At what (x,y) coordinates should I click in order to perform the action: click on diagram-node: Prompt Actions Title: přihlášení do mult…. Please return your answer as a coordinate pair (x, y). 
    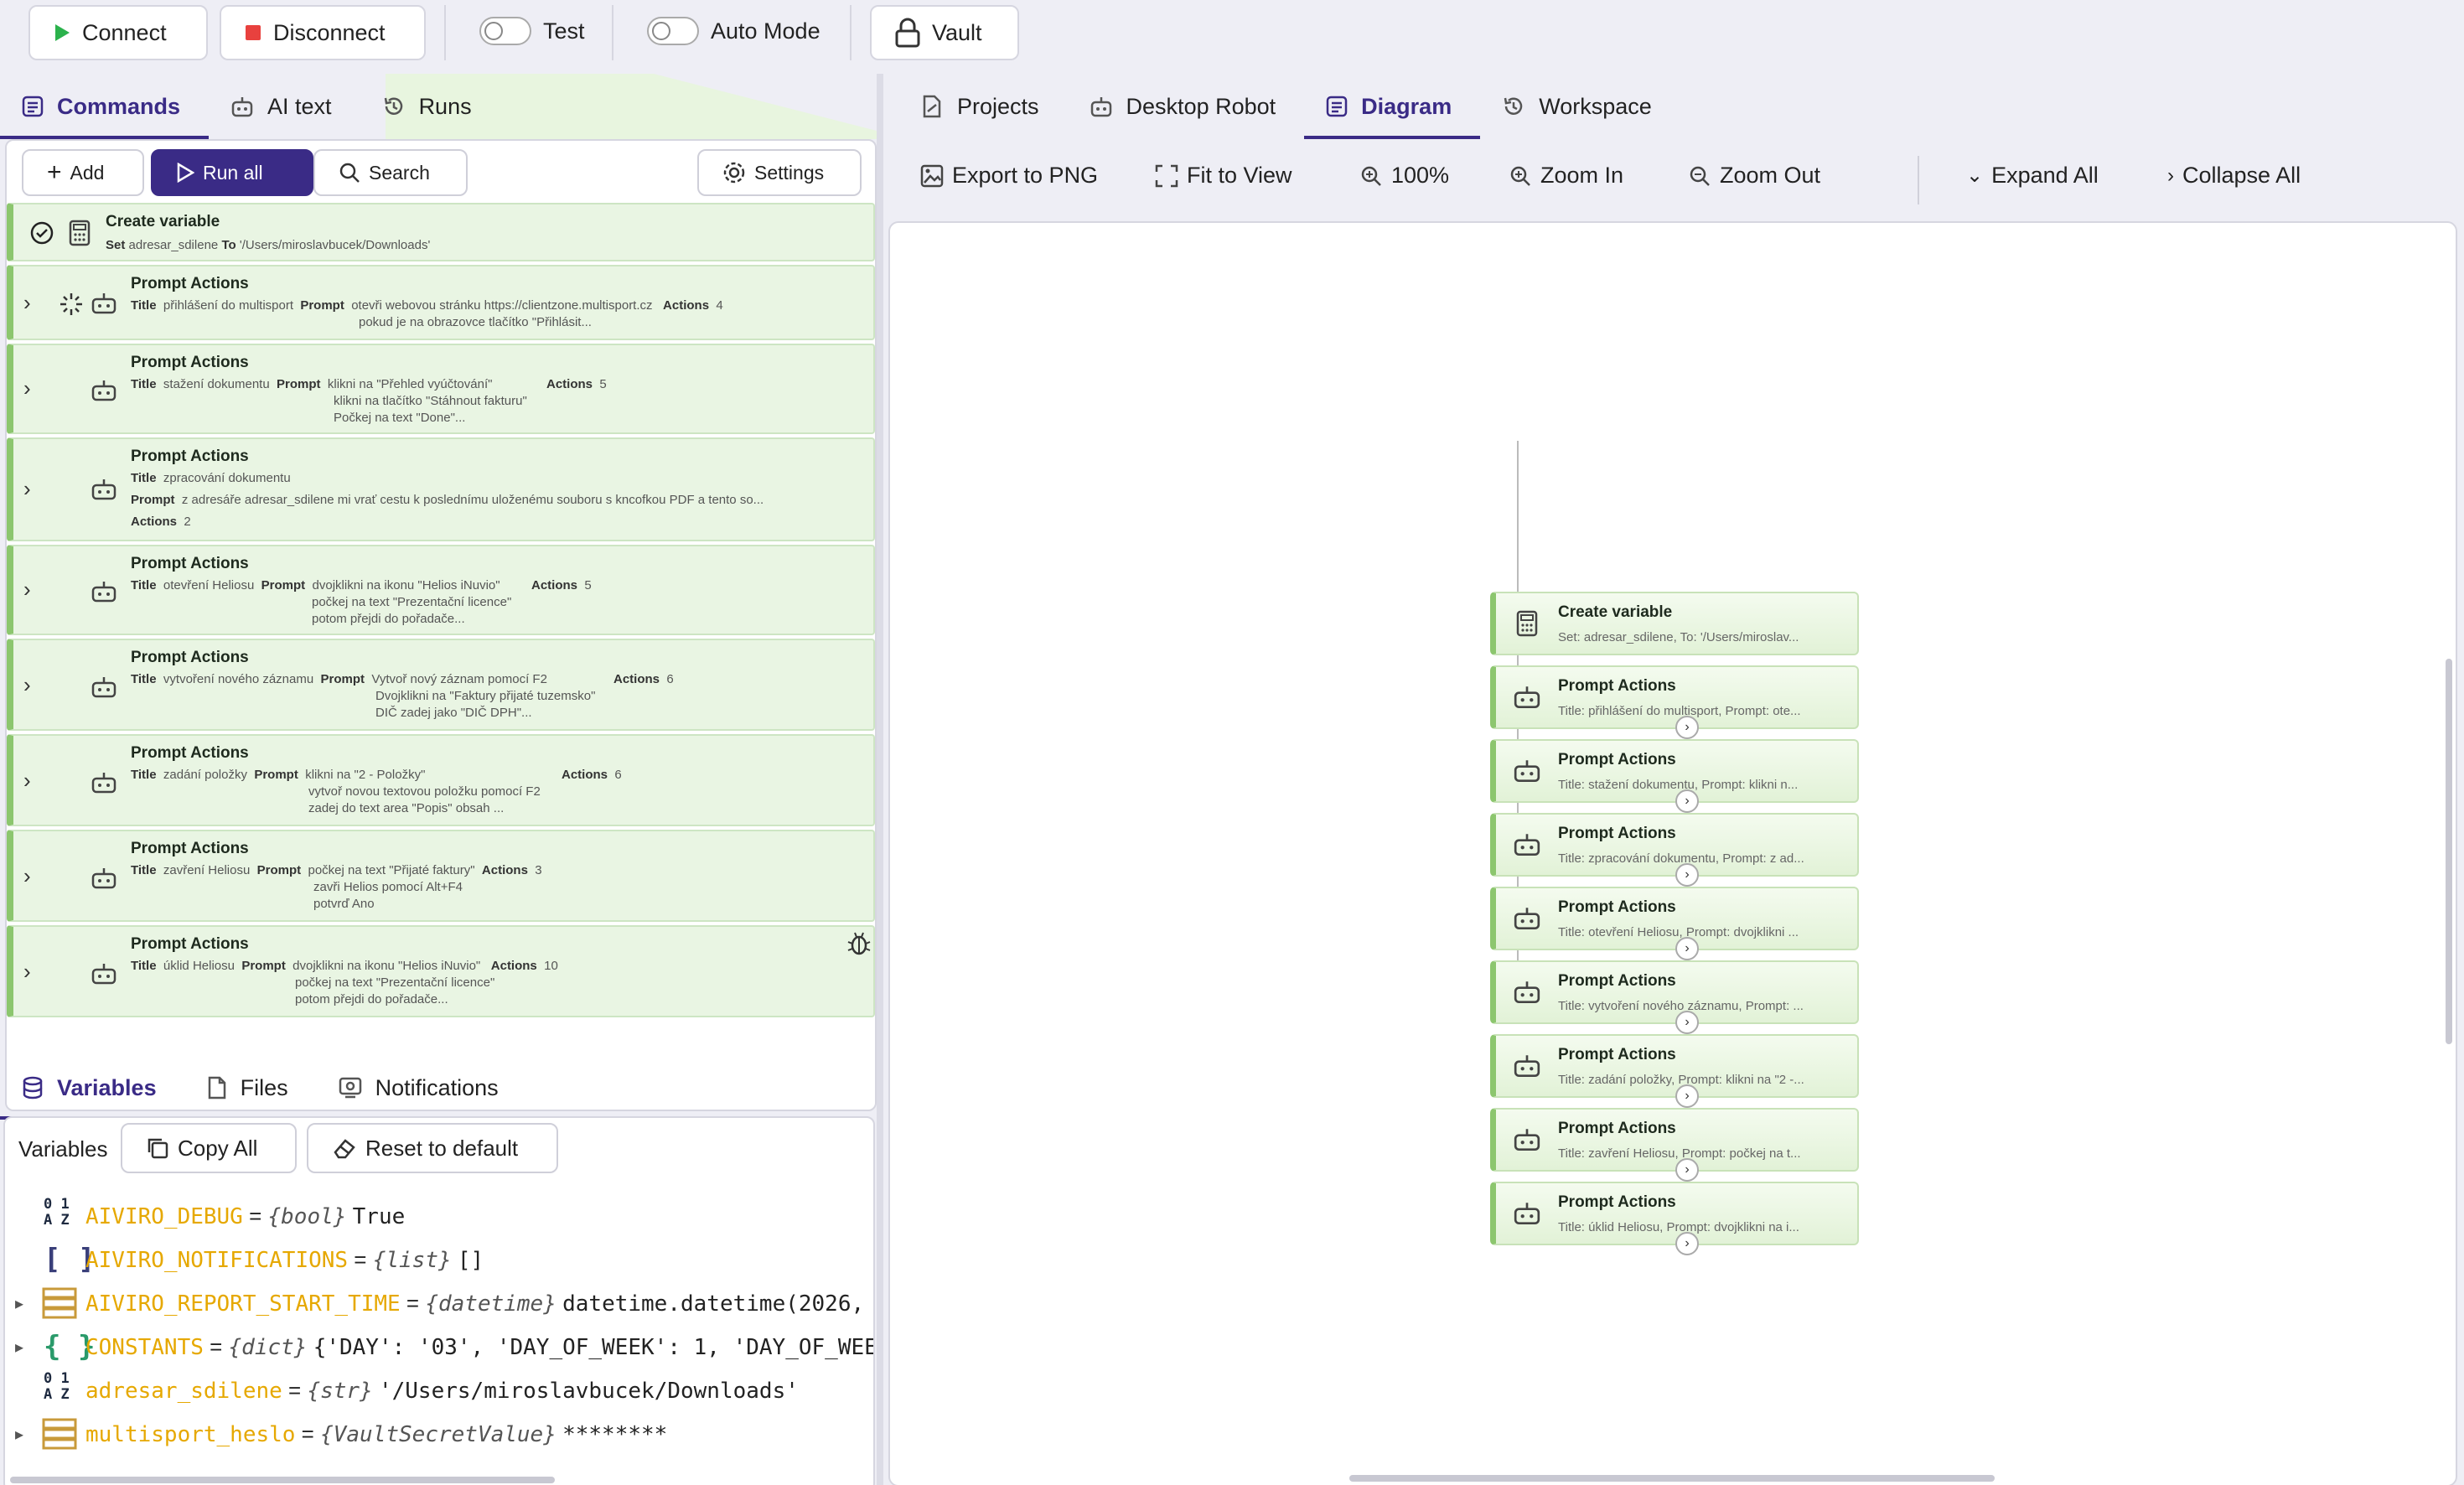
    Looking at the image, I should click on (1674, 702).